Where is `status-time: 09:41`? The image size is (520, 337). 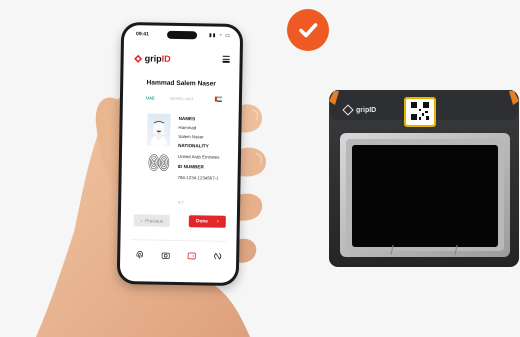
status-time: 09:41 is located at coordinates (142, 34).